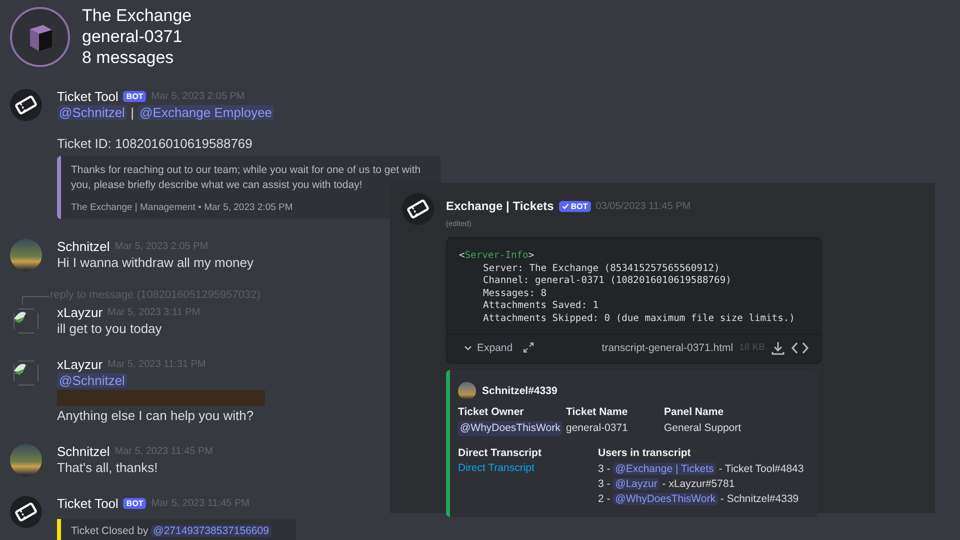  Describe the element at coordinates (109, 328) in the screenshot. I see `message-text: ill get to you today` at that location.